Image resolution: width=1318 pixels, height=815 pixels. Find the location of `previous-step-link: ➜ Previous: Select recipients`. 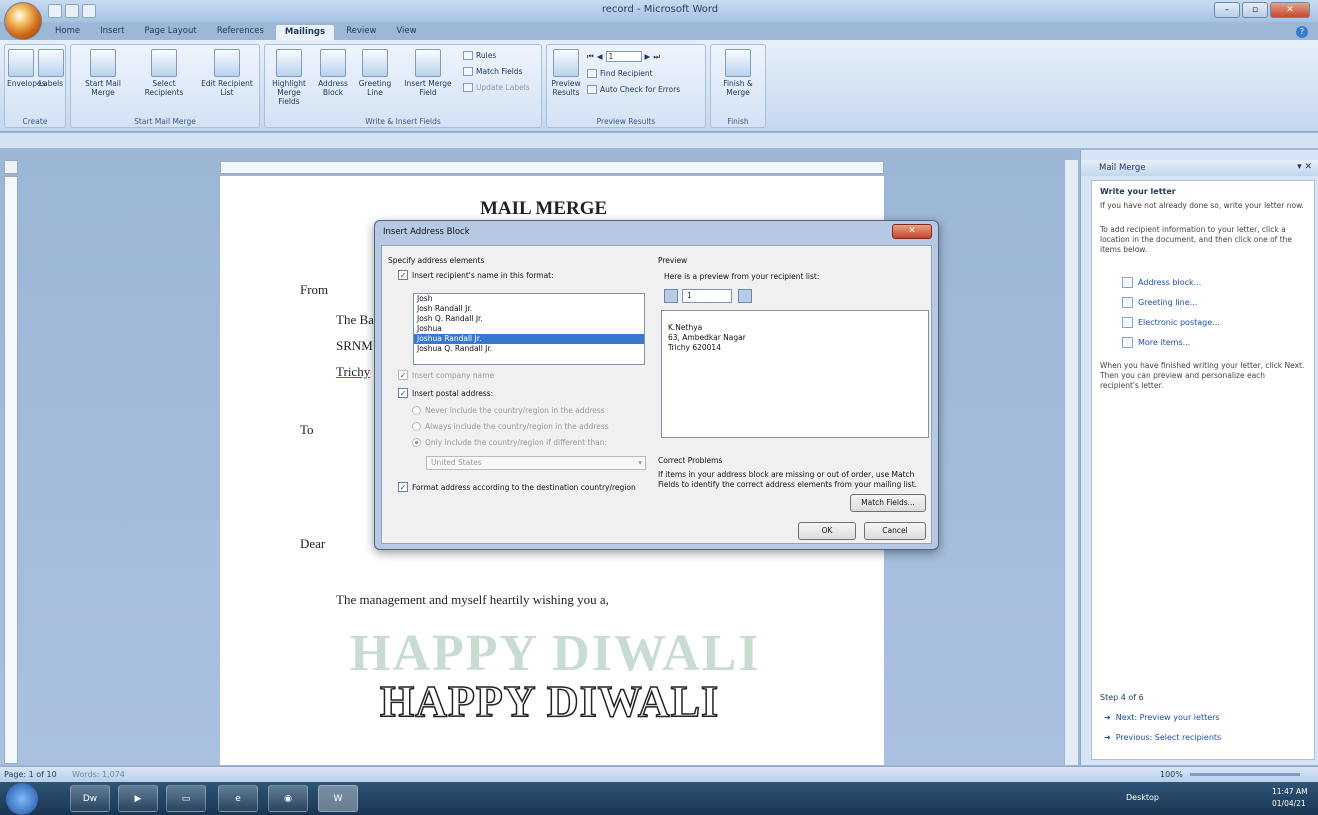

previous-step-link: ➜ Previous: Select recipients is located at coordinates (1162, 737).